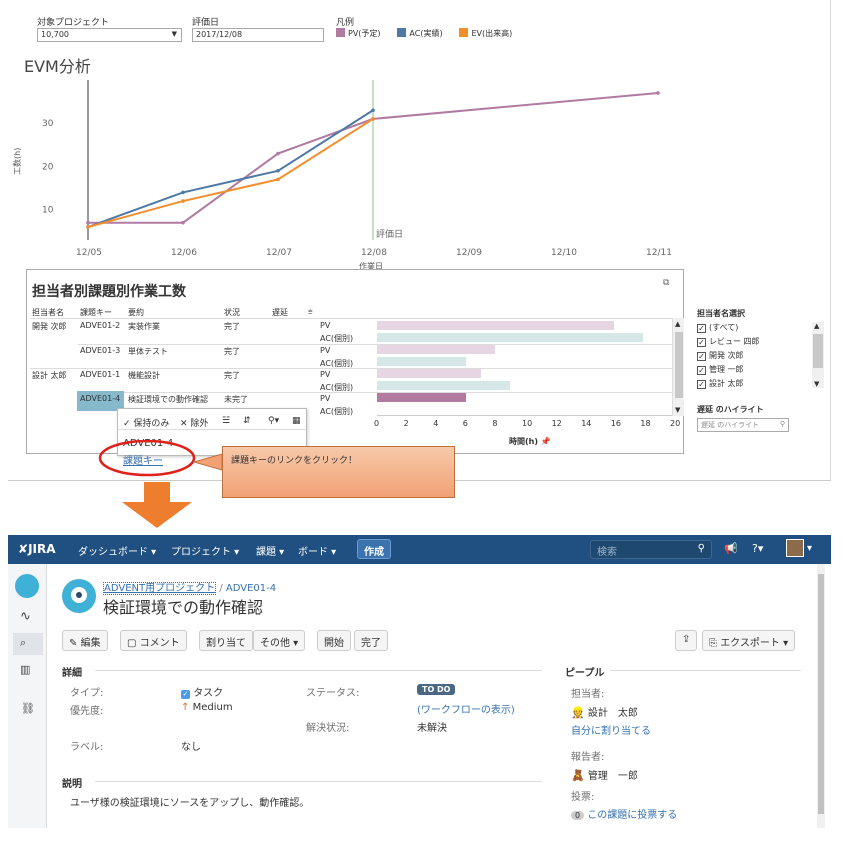  I want to click on row1-key: ADVE01-2, so click(100, 325).